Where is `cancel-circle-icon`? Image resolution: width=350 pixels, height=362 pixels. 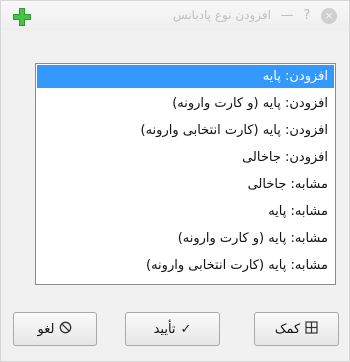 cancel-circle-icon is located at coordinates (65, 329).